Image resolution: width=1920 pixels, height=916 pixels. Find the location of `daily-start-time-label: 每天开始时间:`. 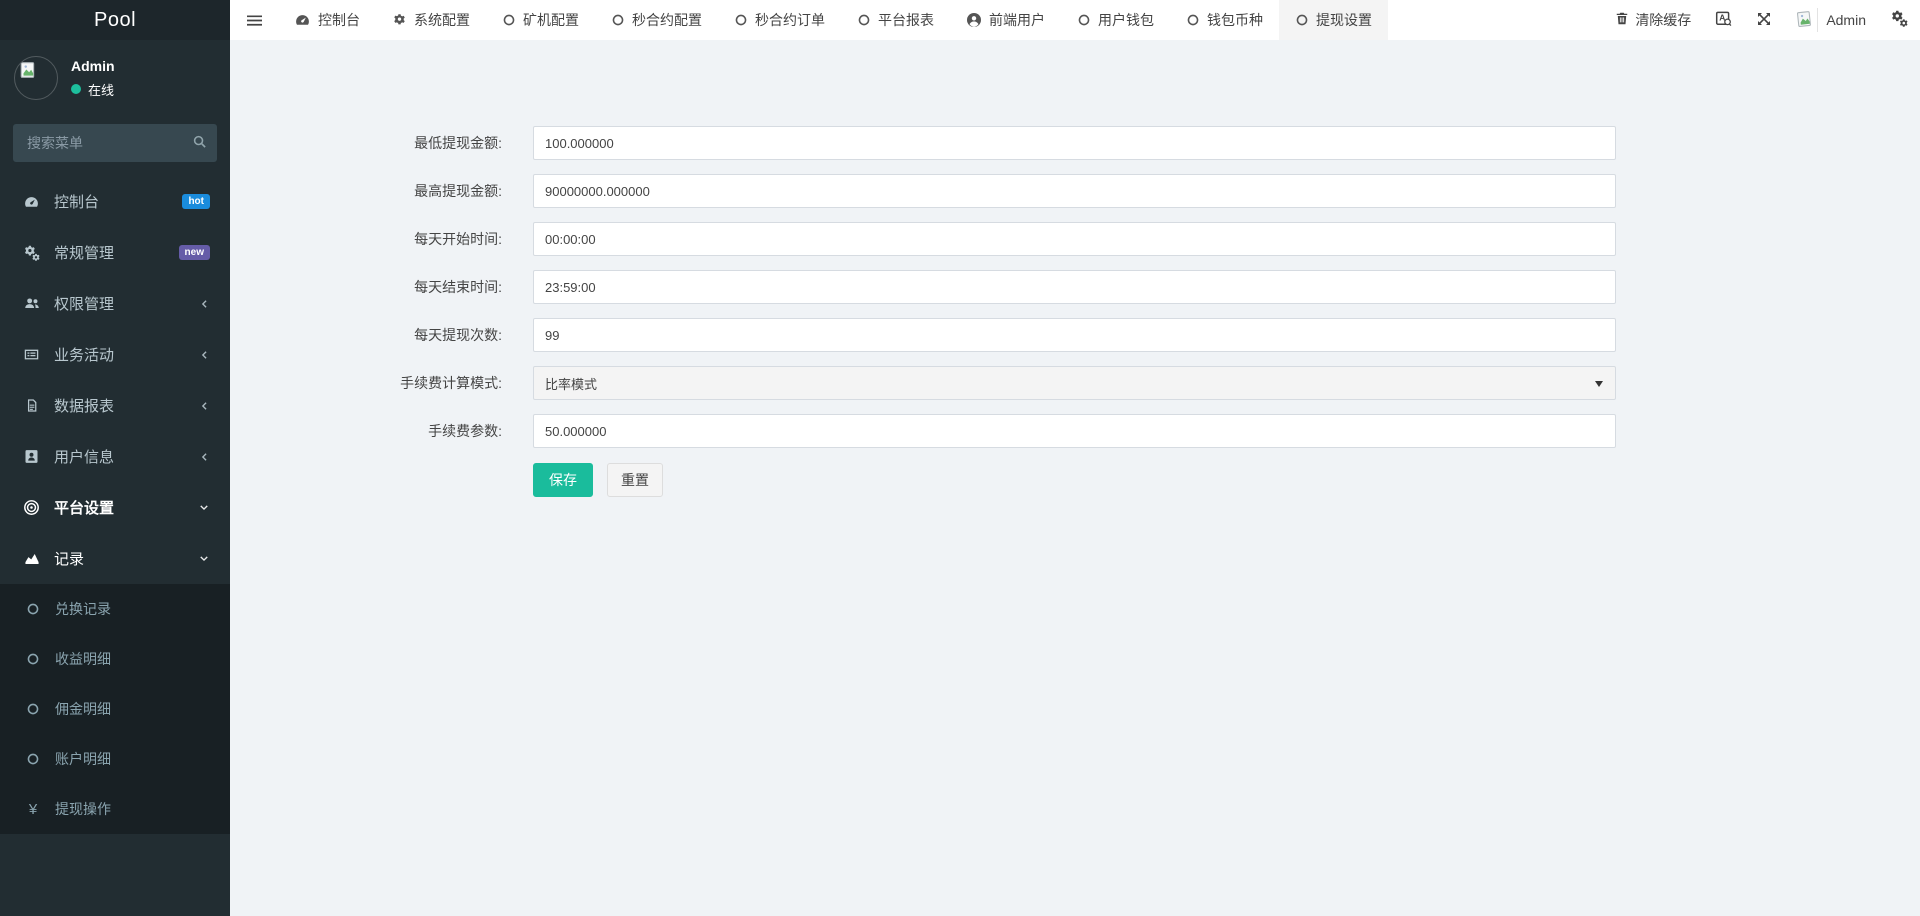

daily-start-time-label: 每天开始时间: is located at coordinates (458, 239).